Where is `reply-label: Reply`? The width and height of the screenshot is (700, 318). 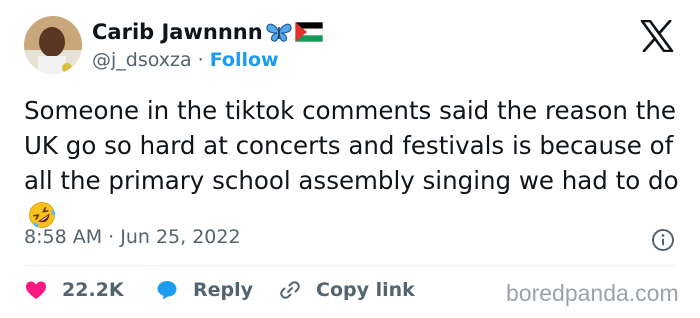
reply-label: Reply is located at coordinates (223, 290).